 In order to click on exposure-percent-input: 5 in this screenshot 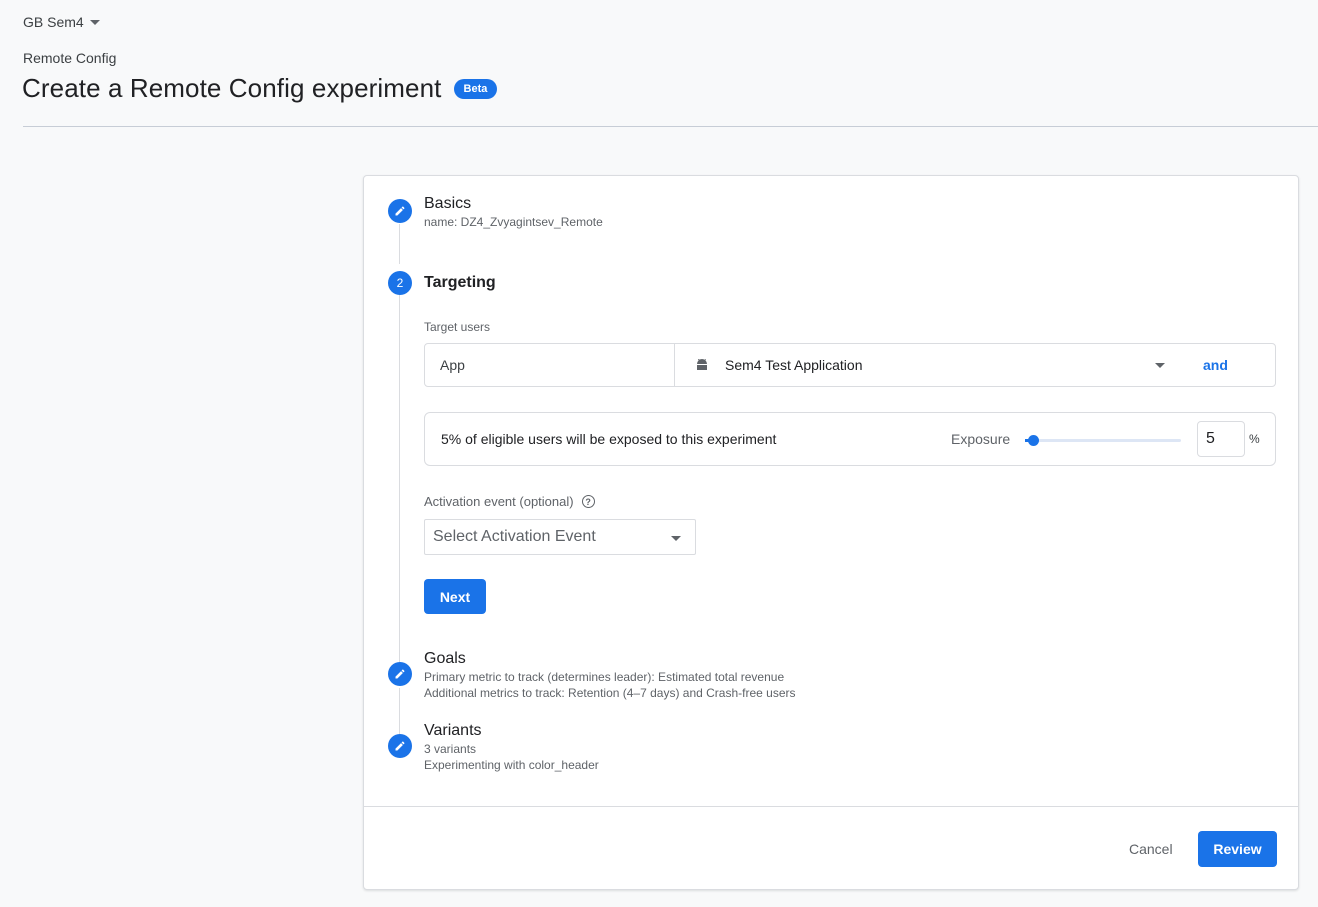, I will do `click(1221, 439)`.